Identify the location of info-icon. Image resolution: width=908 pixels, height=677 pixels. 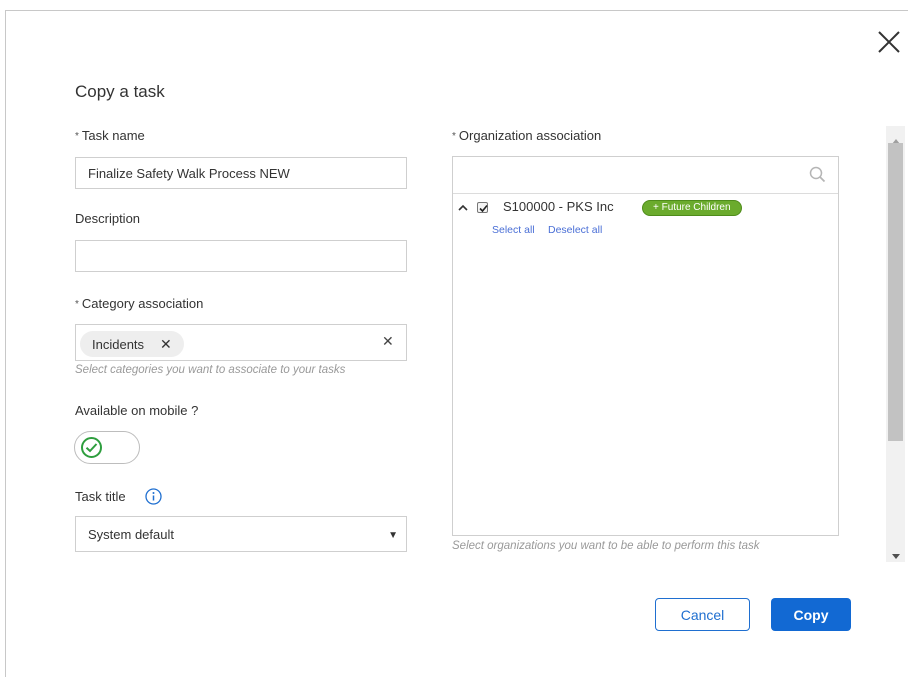
(153, 496).